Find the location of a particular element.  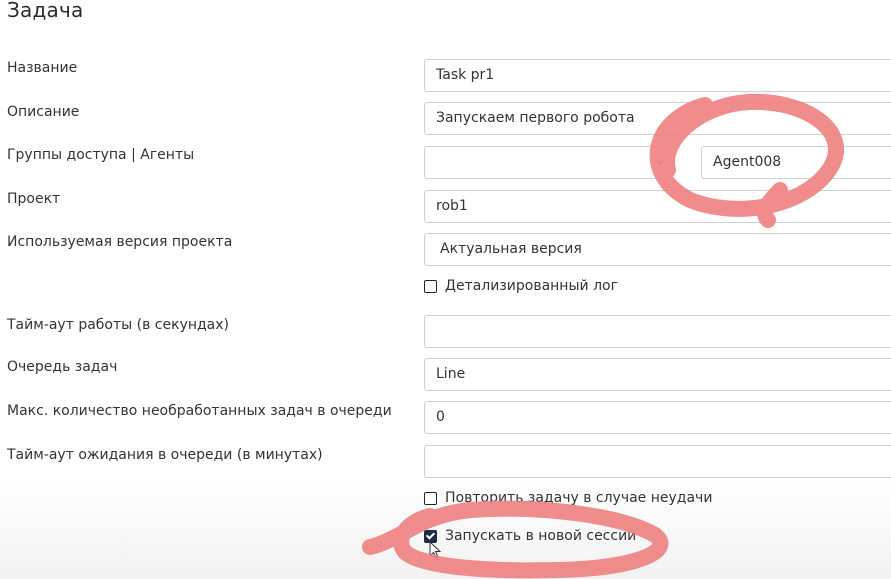

queue-select: Line is located at coordinates (657, 374).